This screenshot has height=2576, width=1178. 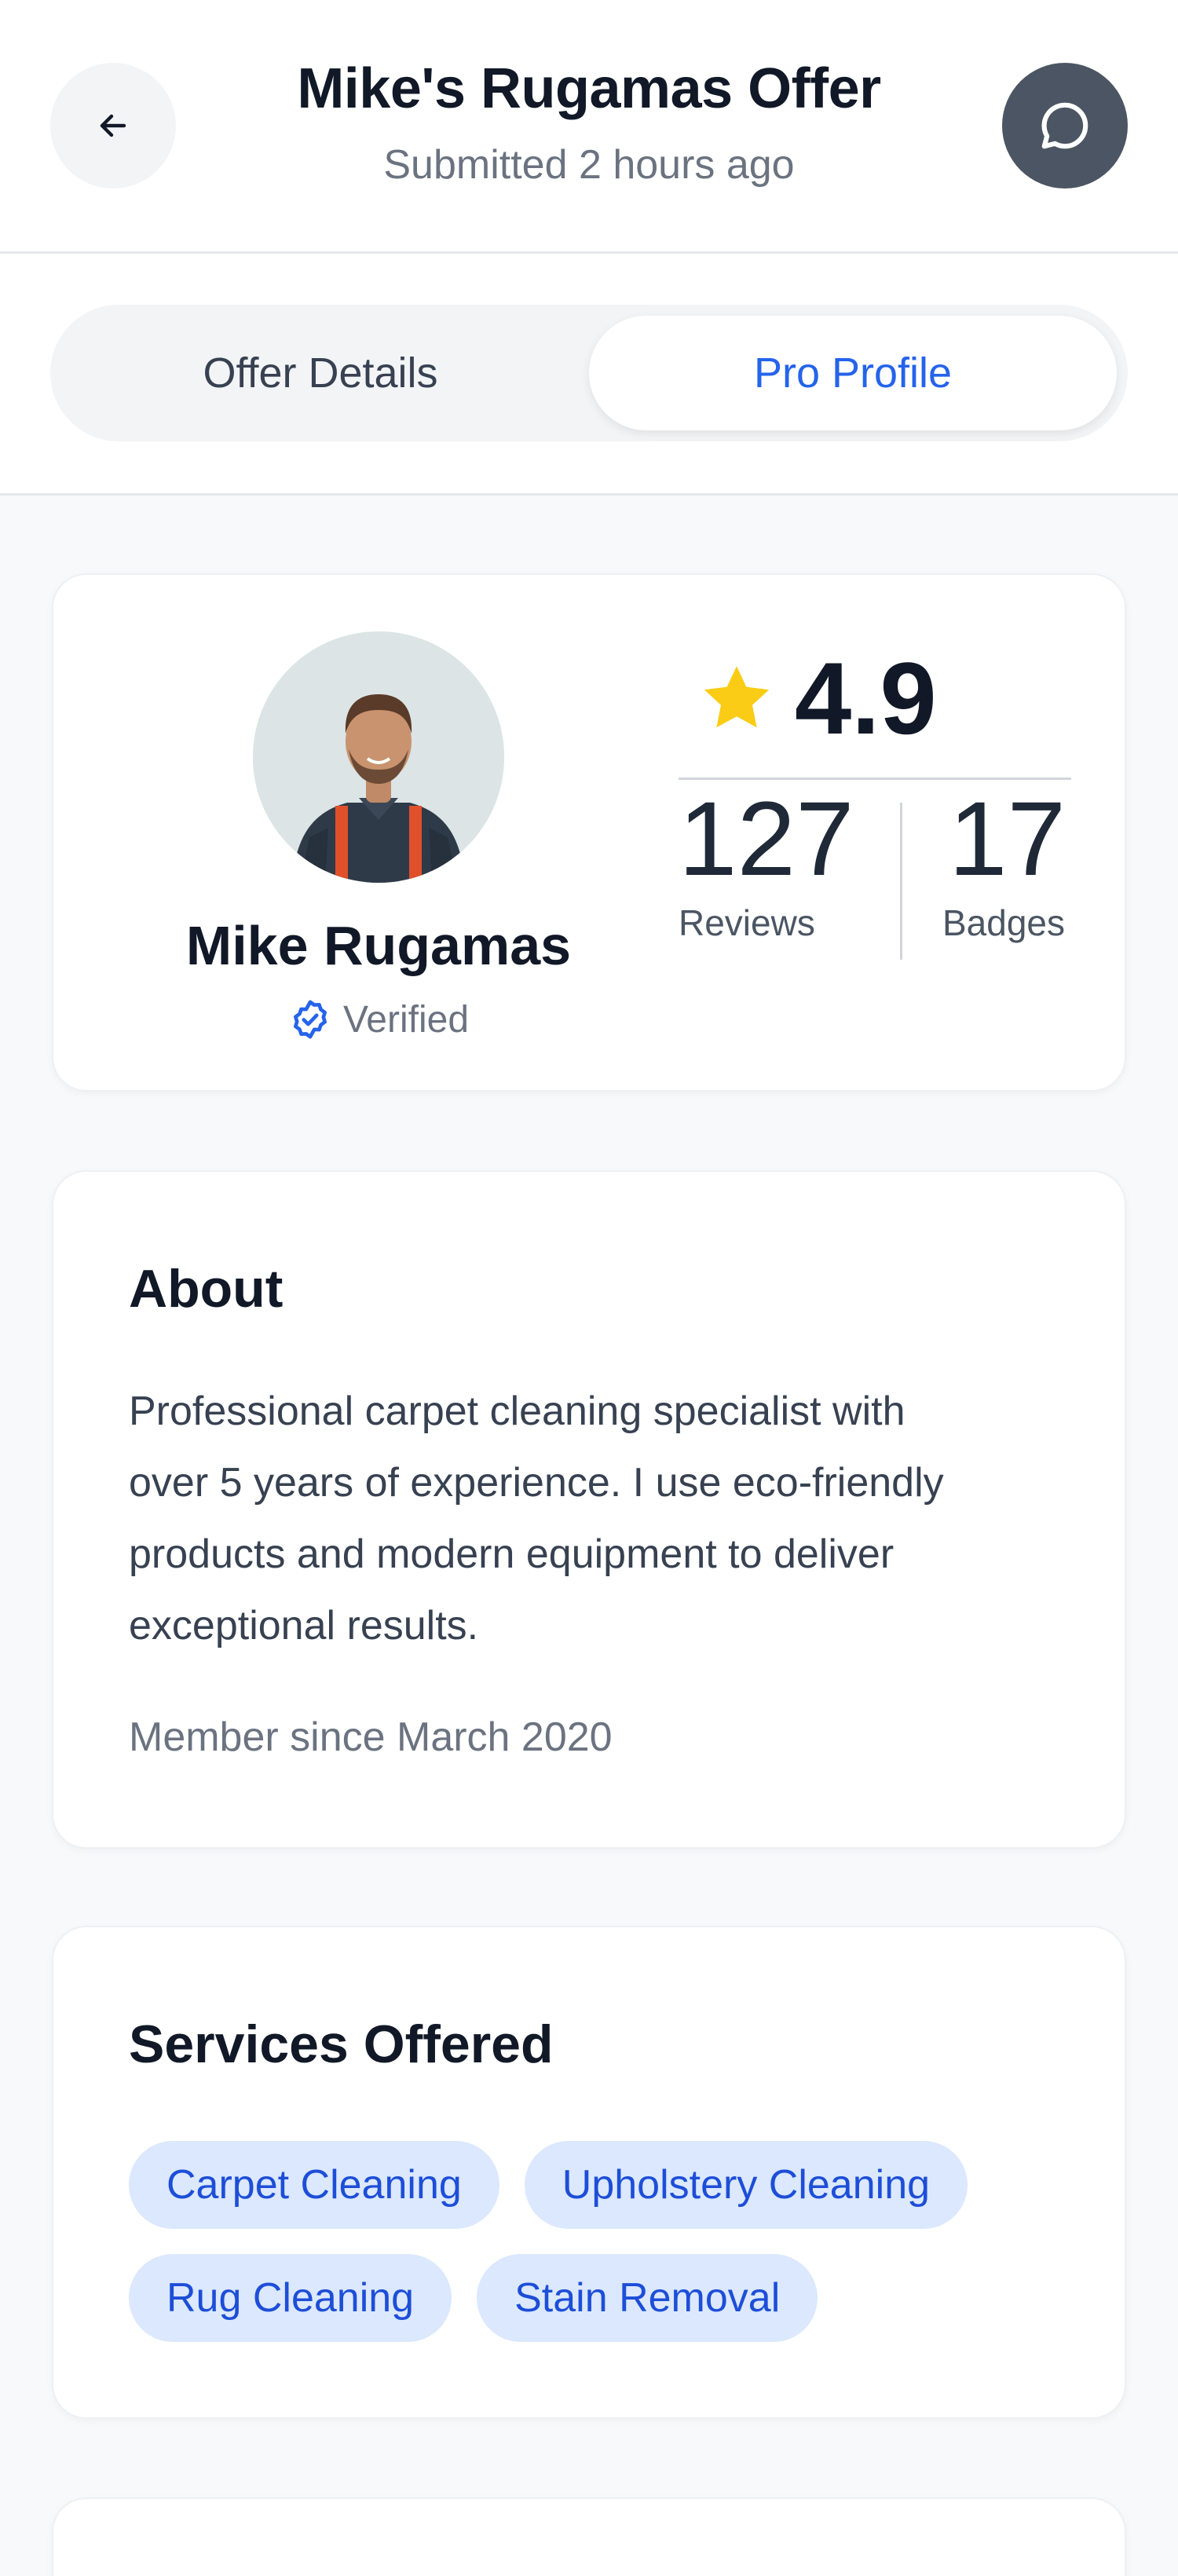 What do you see at coordinates (747, 923) in the screenshot?
I see `reviews-label: Reviews` at bounding box center [747, 923].